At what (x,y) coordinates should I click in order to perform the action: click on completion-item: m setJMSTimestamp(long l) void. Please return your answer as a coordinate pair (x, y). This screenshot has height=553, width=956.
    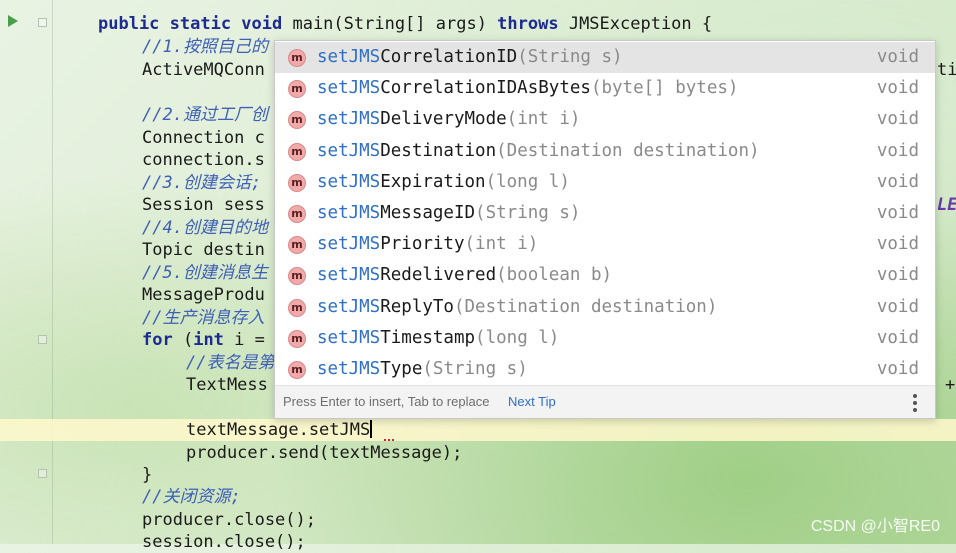
    Looking at the image, I should click on (605, 338).